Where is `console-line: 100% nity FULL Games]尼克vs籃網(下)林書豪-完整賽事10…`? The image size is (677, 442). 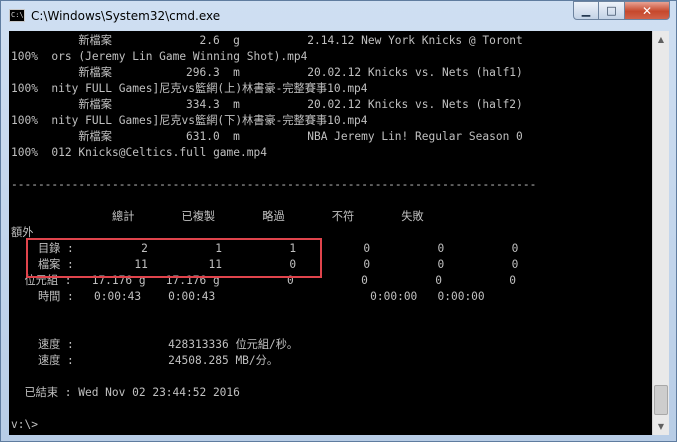 console-line: 100% nity FULL Games]尼克vs籃網(下)林書豪-完整賽事10… is located at coordinates (189, 120).